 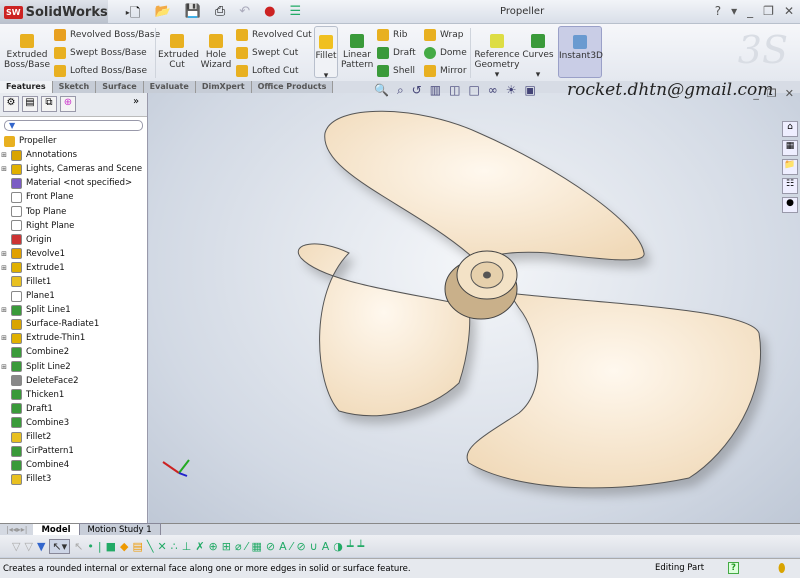 I want to click on filter-planes-icon: ╲, so click(x=150, y=546).